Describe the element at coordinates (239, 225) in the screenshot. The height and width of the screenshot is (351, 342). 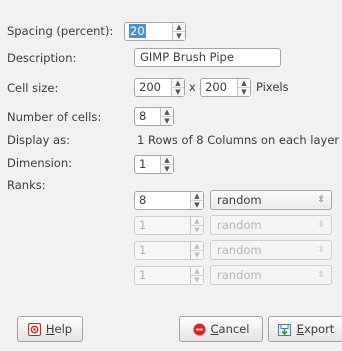
I see `rank-2-mode-label: random` at that location.